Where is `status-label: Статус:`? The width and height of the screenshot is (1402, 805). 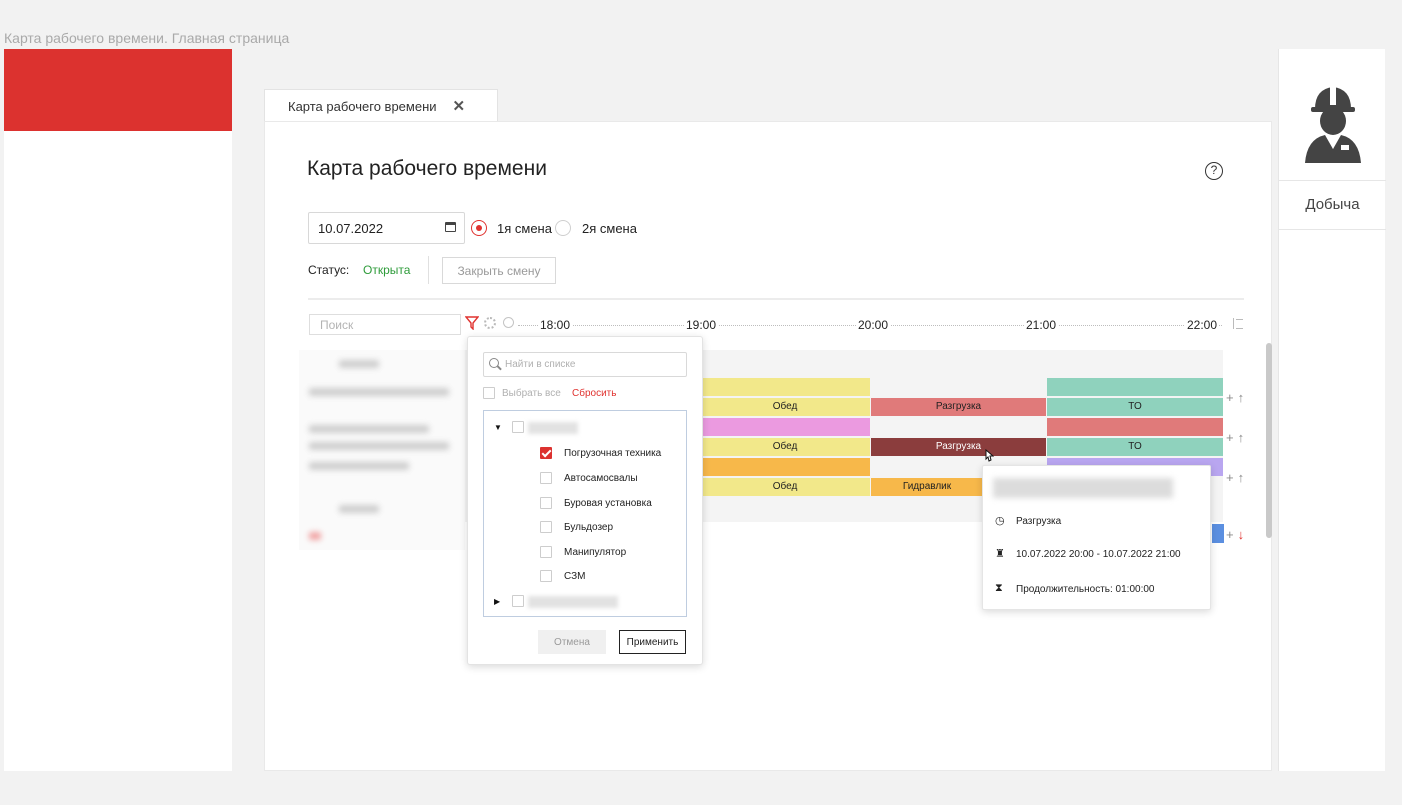 status-label: Статус: is located at coordinates (329, 270).